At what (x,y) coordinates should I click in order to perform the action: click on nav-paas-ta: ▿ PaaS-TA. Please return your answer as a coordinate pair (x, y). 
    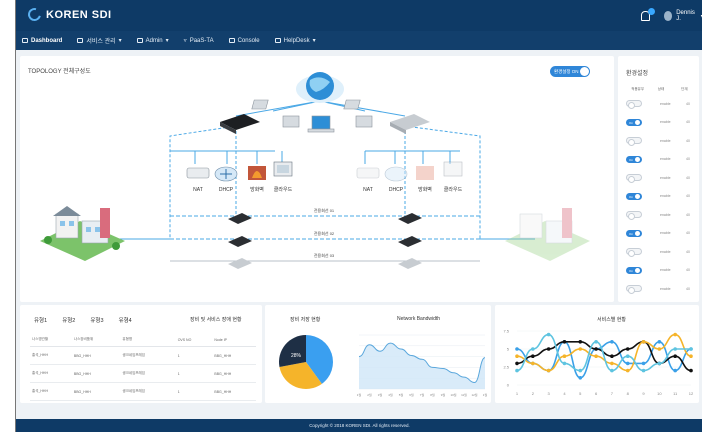
    Looking at the image, I should click on (198, 41).